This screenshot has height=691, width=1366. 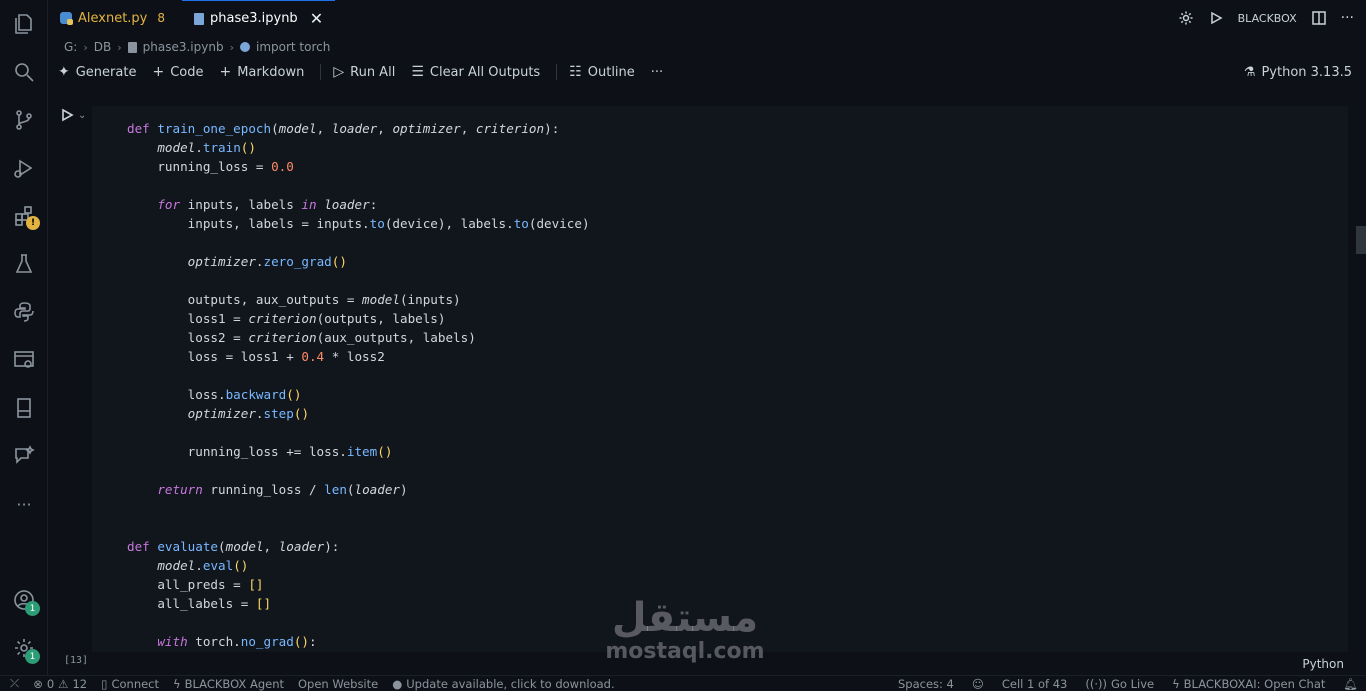 I want to click on scrollbar-thumb, so click(x=1361, y=240).